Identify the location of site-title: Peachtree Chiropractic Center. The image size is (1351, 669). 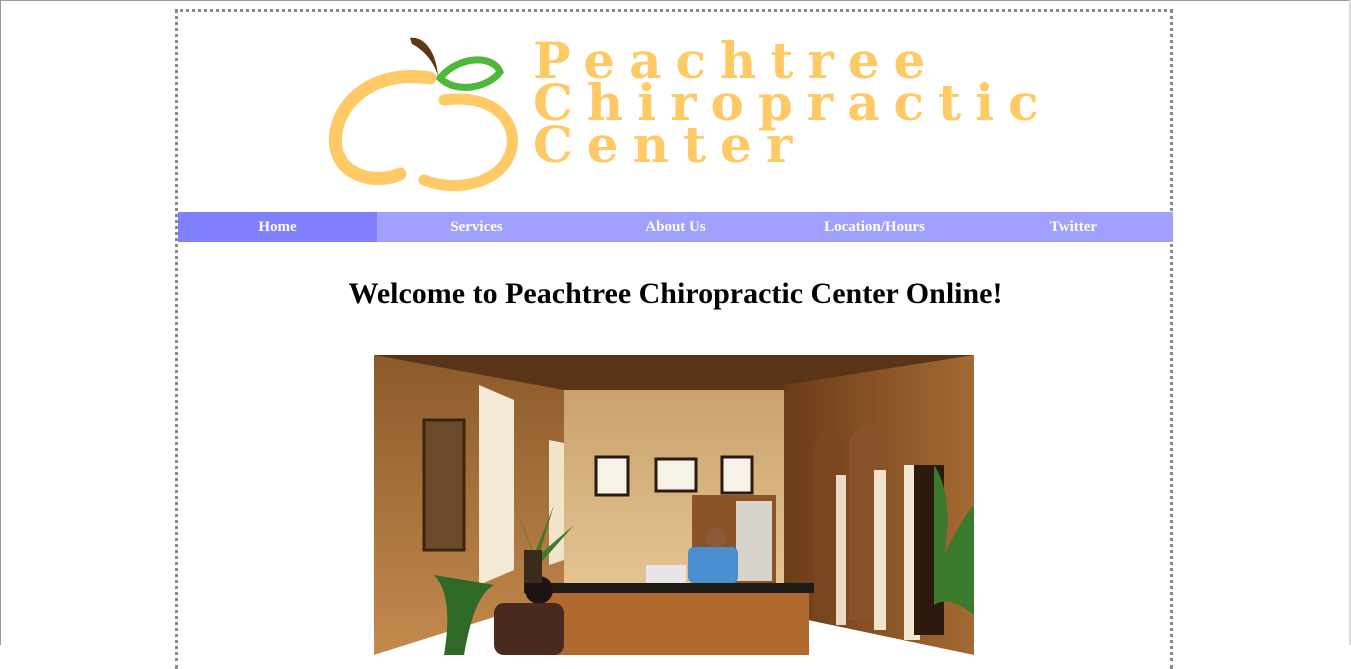
(793, 103).